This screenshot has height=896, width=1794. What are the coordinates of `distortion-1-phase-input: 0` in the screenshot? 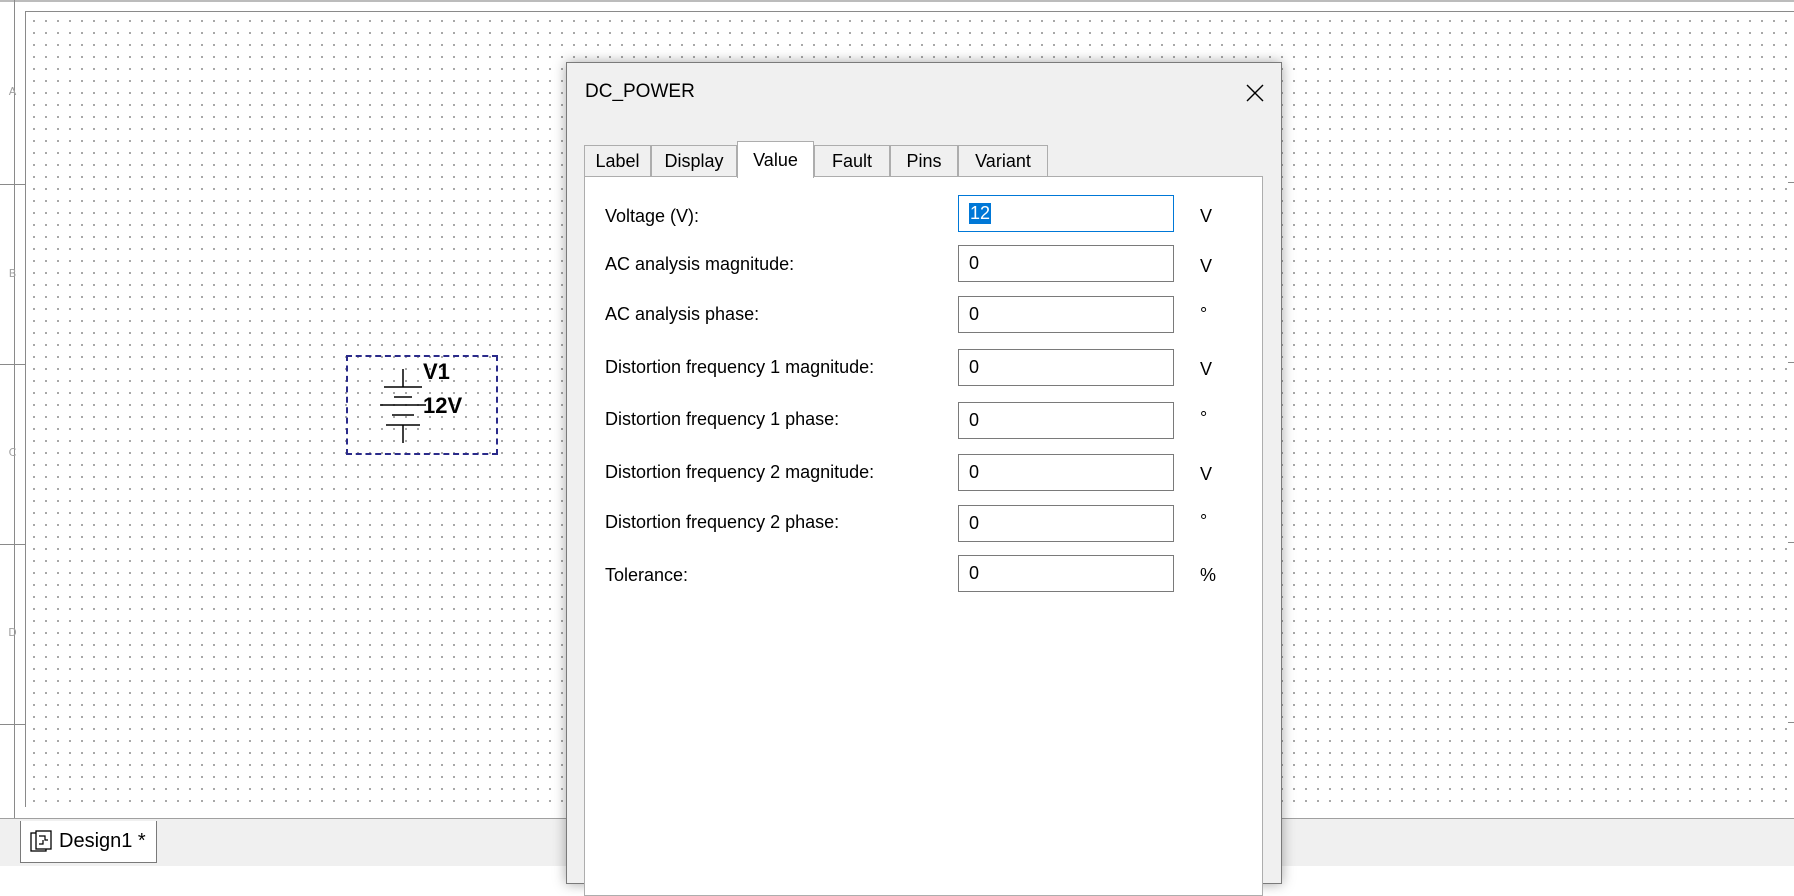 It's located at (1066, 420).